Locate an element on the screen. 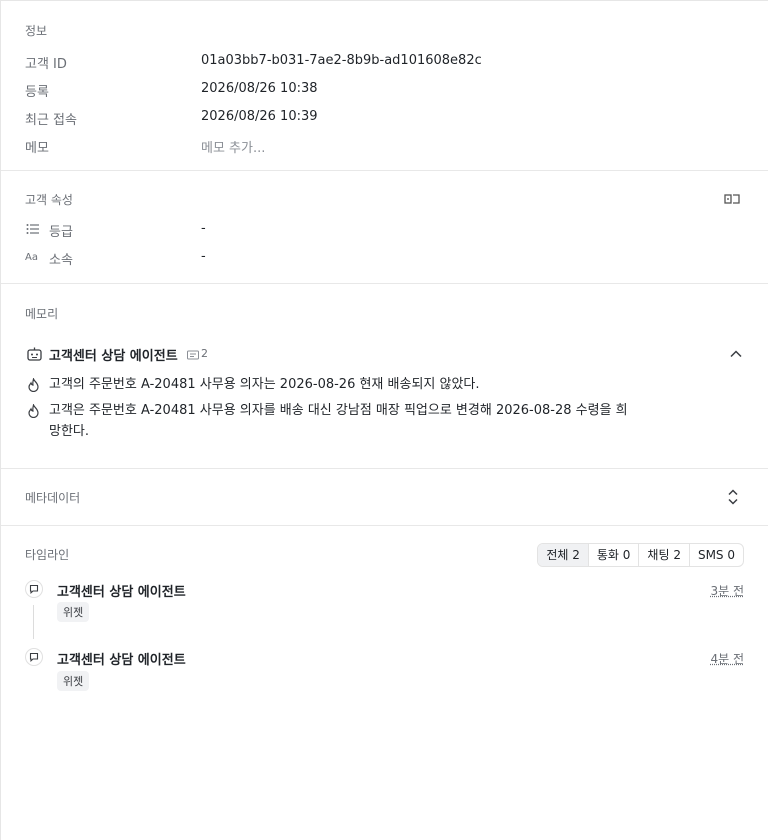 Image resolution: width=768 pixels, height=840 pixels. edit-attributes-icon is located at coordinates (732, 199).